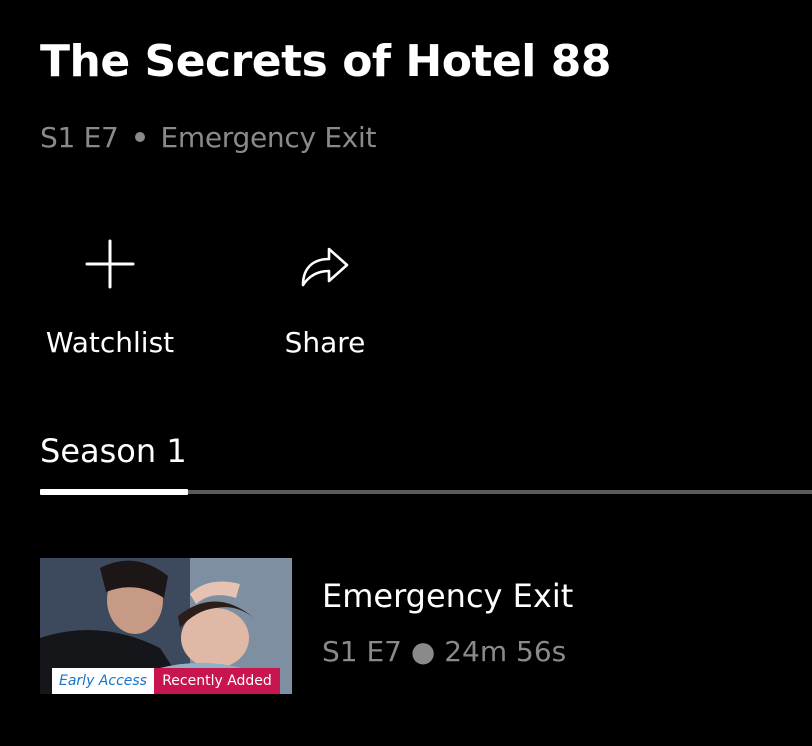 The width and height of the screenshot is (812, 746). What do you see at coordinates (110, 266) in the screenshot?
I see `plus-icon` at bounding box center [110, 266].